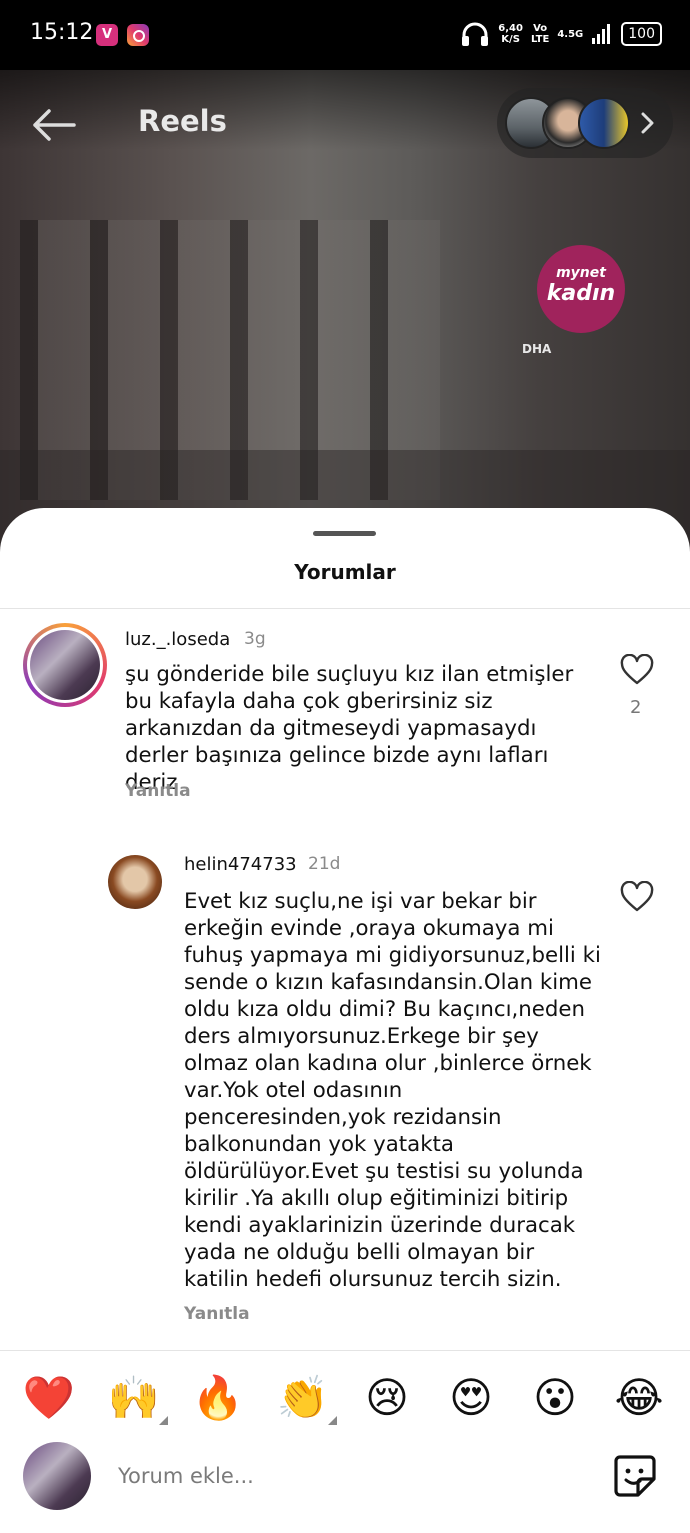 The width and height of the screenshot is (690, 1533). Describe the element at coordinates (510, 34) in the screenshot. I see `net-speed: 6,40 K/S` at that location.